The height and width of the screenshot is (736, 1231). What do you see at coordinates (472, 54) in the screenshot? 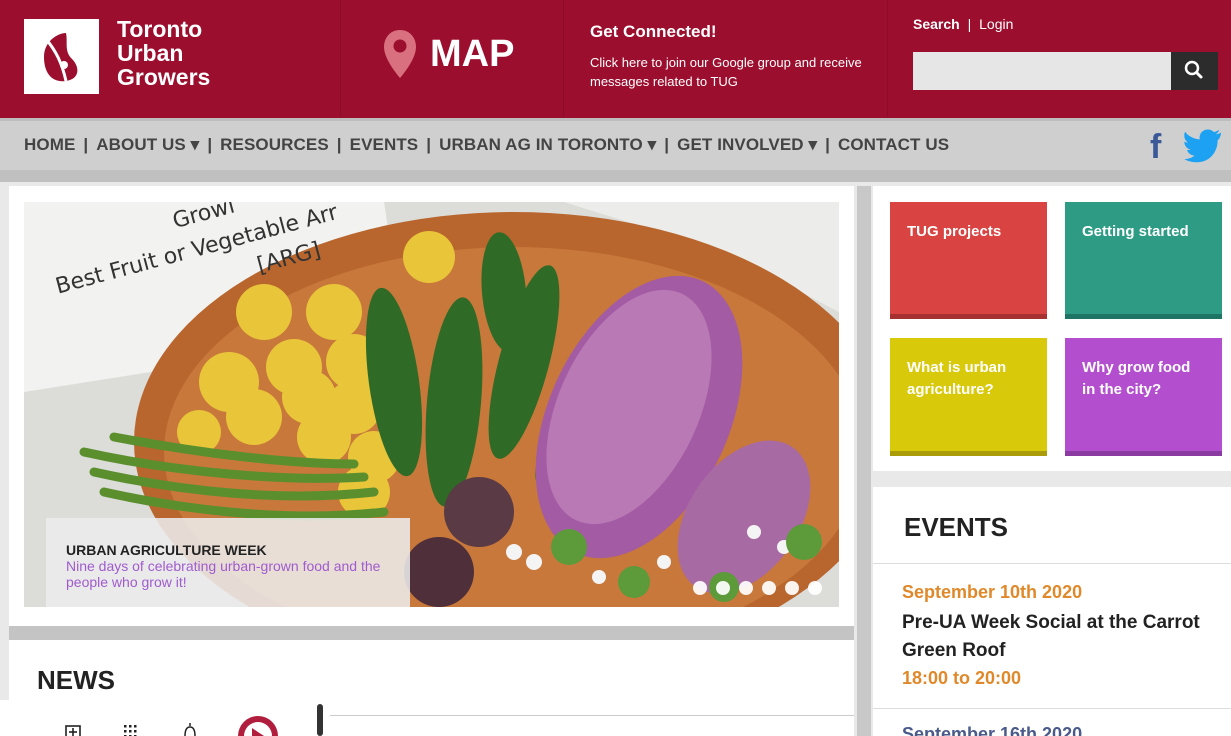
I see `map-link: MAP` at bounding box center [472, 54].